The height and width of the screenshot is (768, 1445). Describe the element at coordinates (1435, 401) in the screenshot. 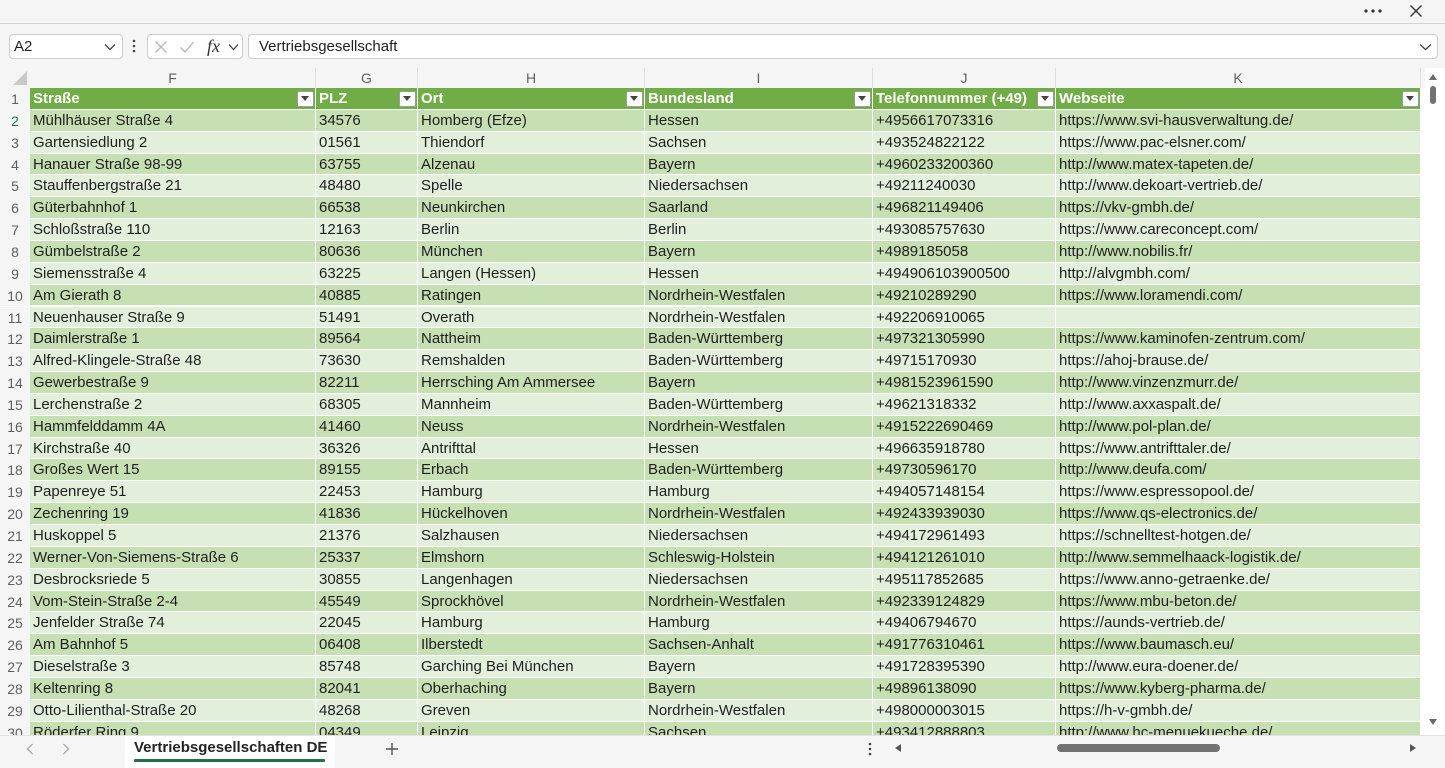

I see `vertical-scrollbar` at that location.